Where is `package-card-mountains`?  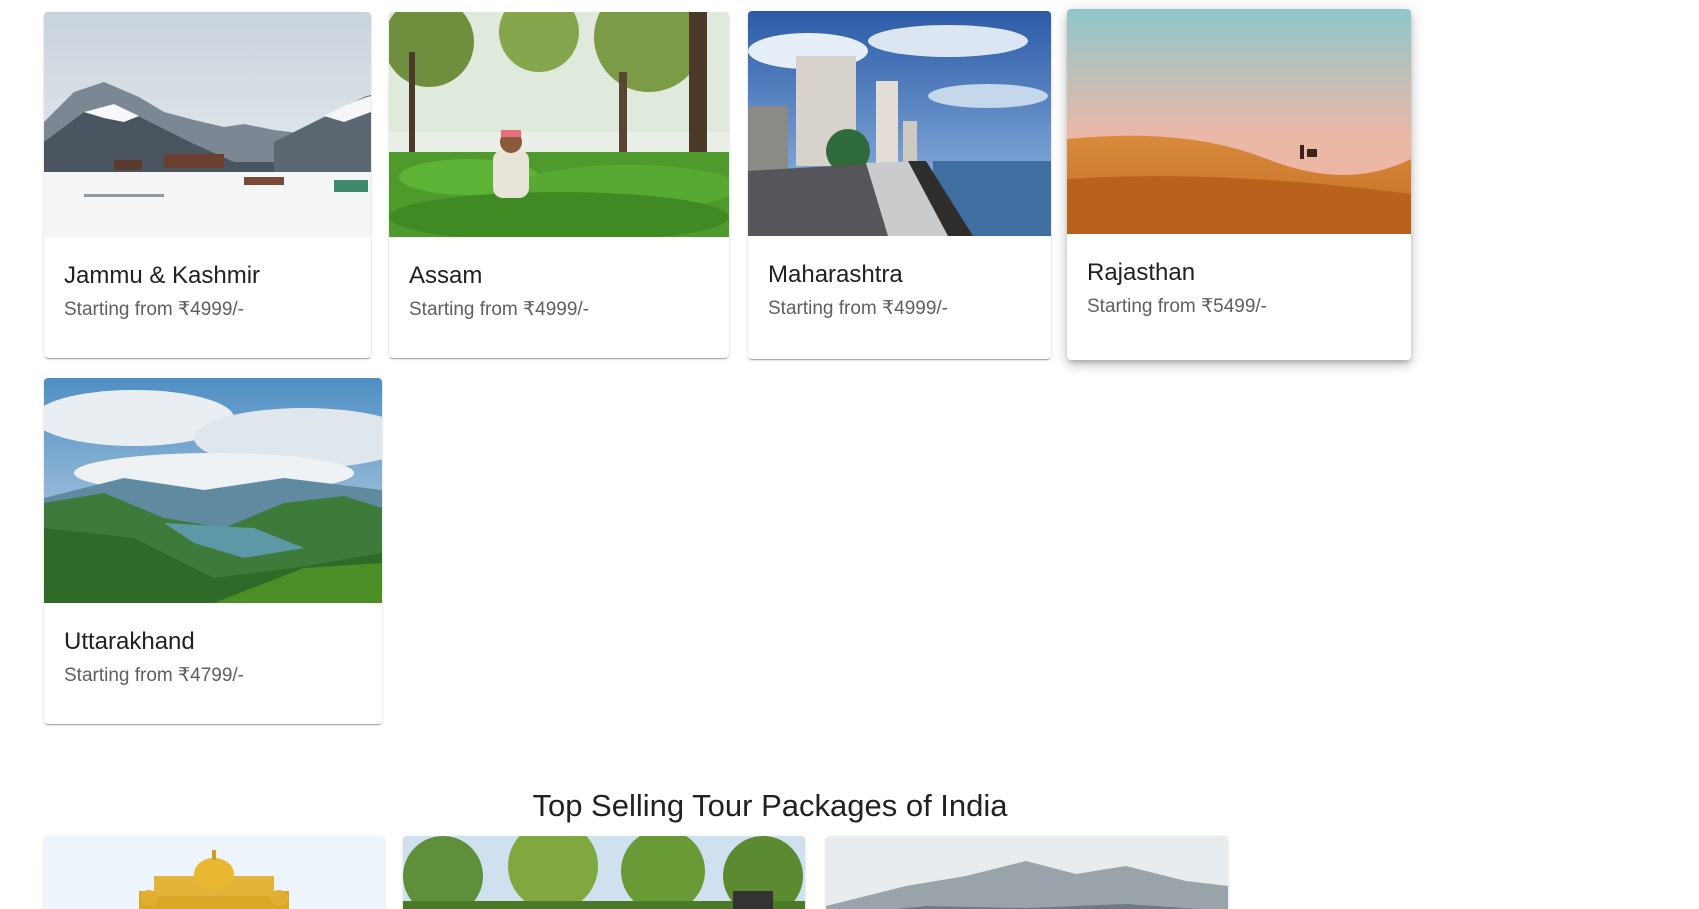 package-card-mountains is located at coordinates (1027, 872).